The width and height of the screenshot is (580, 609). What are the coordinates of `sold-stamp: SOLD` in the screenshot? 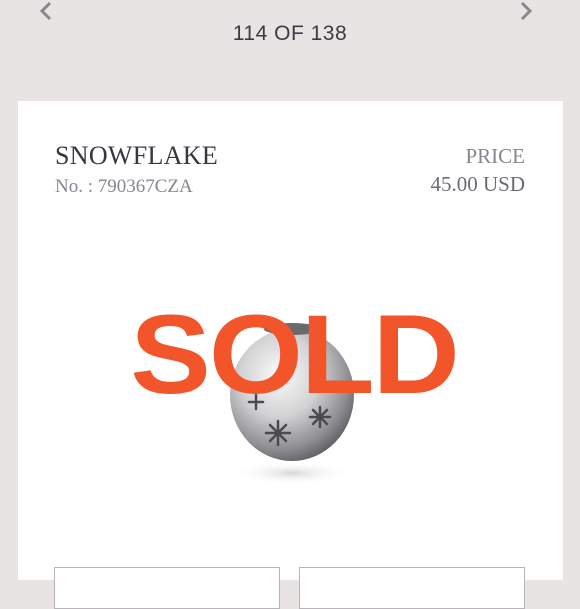 It's located at (295, 354).